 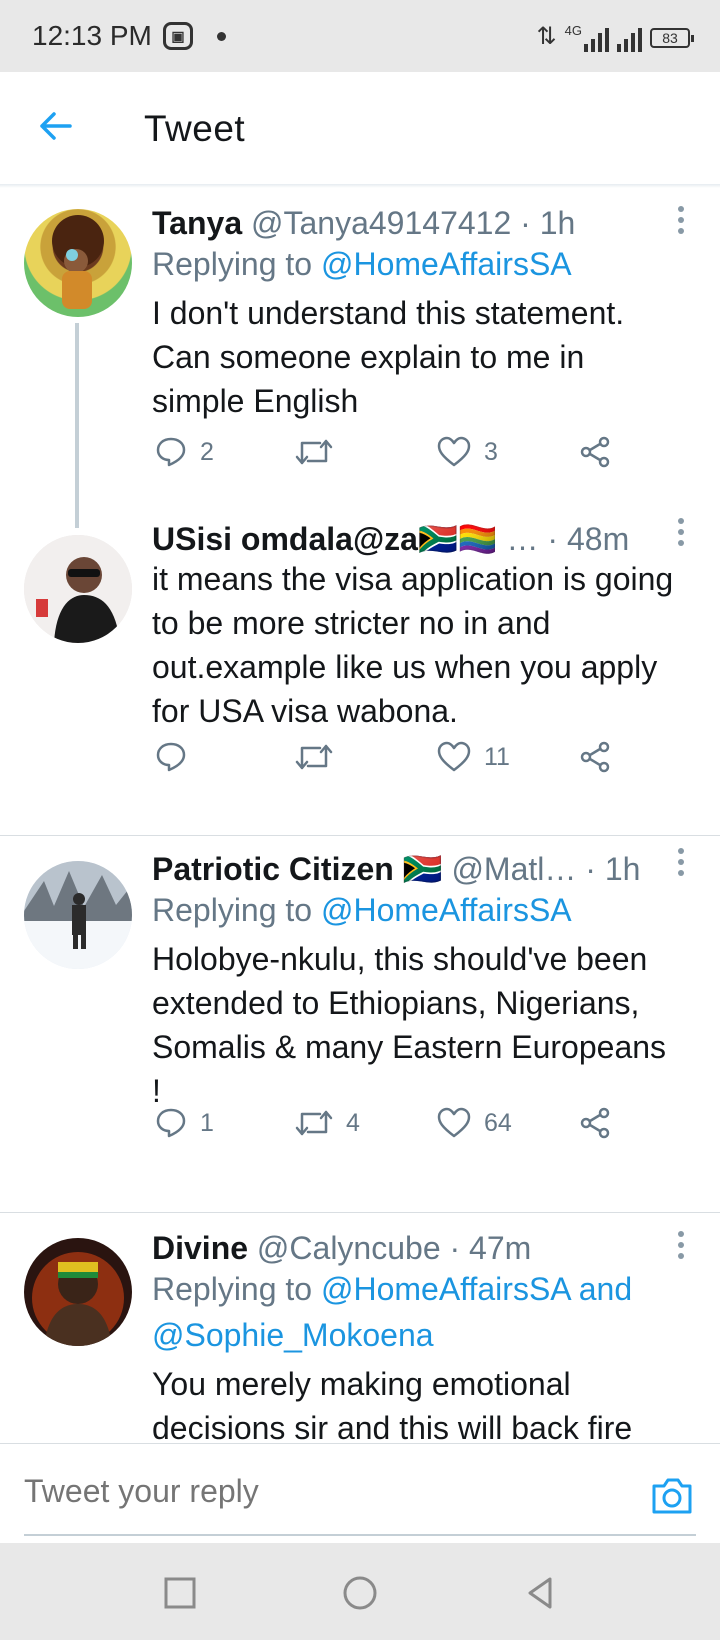 What do you see at coordinates (360, 36) in the screenshot?
I see `status-bar: 12:13 PM ▣ ⇅ 4G 83` at bounding box center [360, 36].